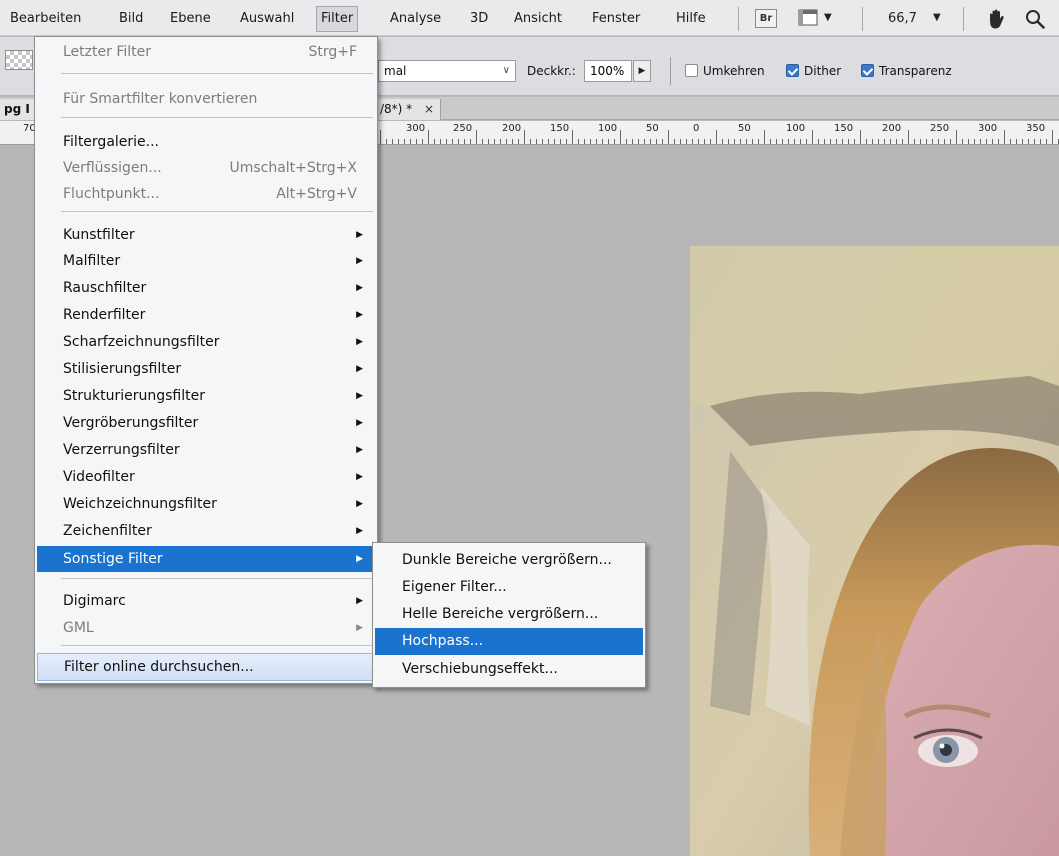 The image size is (1059, 856). What do you see at coordinates (206, 396) in the screenshot?
I see `menu-item-strukturierungsfilter: Strukturierungsfilter ▶` at bounding box center [206, 396].